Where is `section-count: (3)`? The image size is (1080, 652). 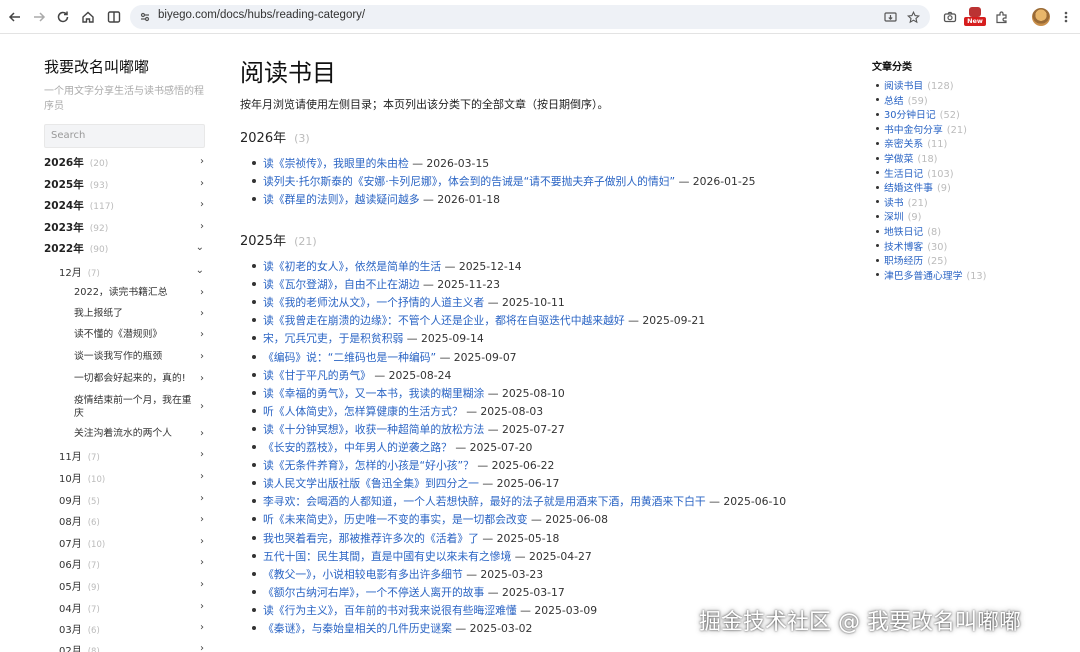 section-count: (3) is located at coordinates (302, 138).